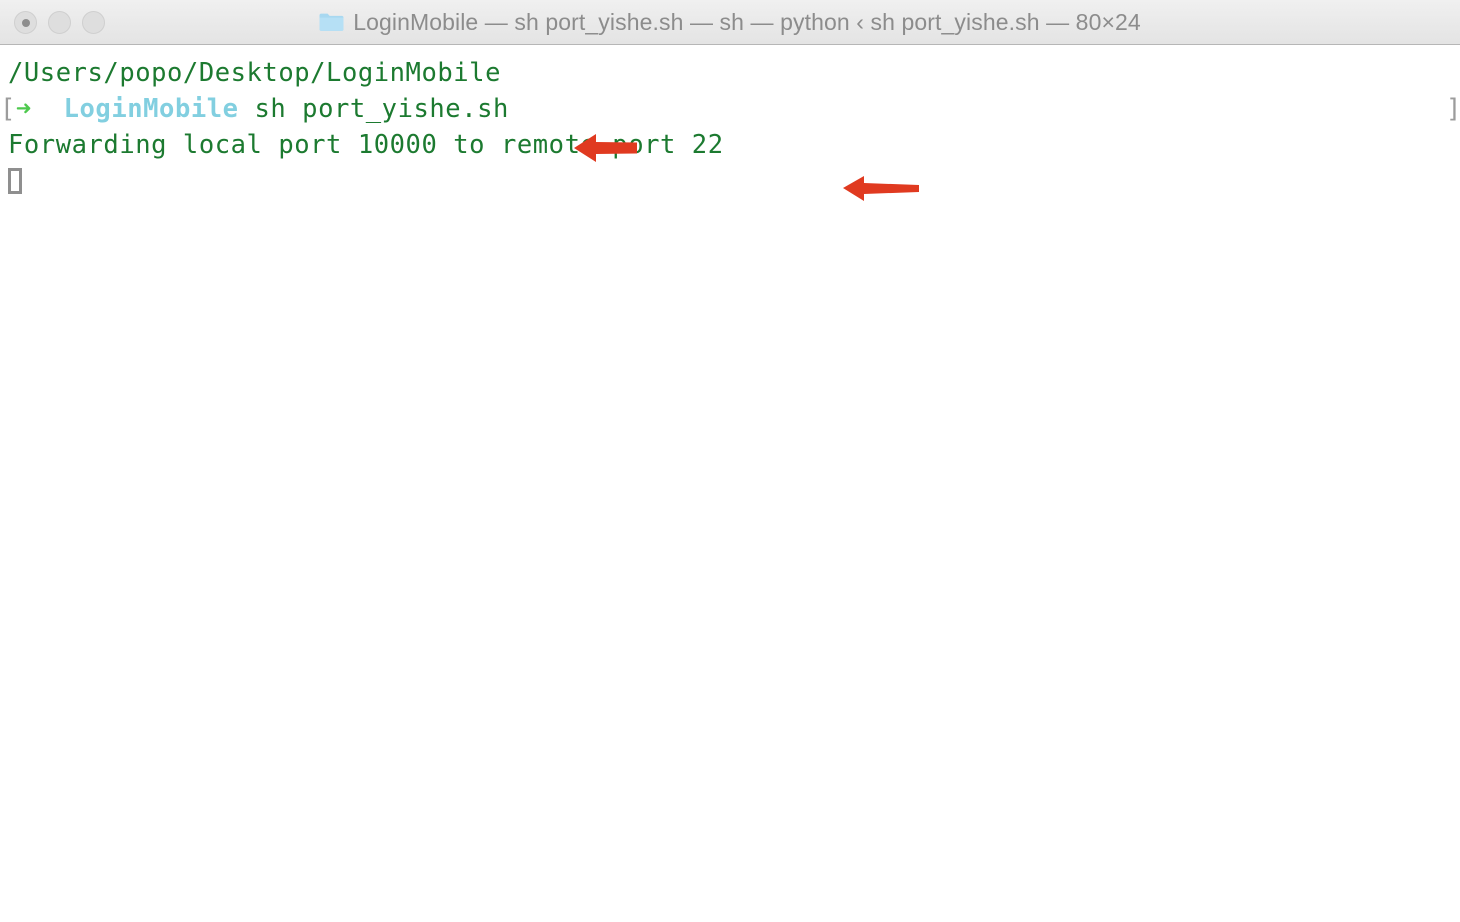 Image resolution: width=1460 pixels, height=922 pixels. Describe the element at coordinates (93, 22) in the screenshot. I see `zoom-button` at that location.